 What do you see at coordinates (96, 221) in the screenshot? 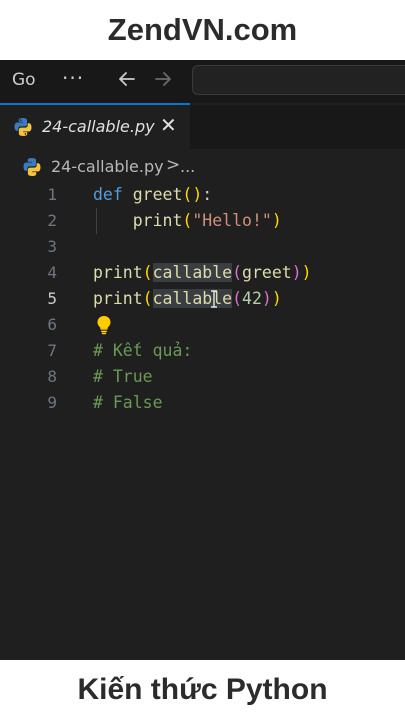
I see `indent-guide` at bounding box center [96, 221].